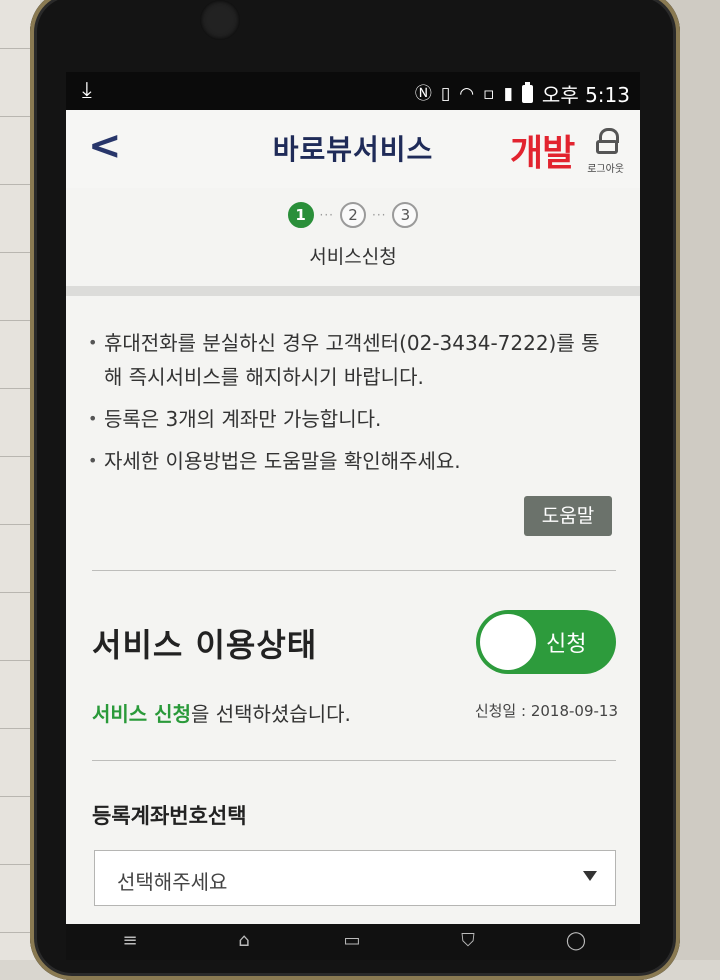  I want to click on service-status-message: 서비스 신청을 선택하셨습니다., so click(221, 712).